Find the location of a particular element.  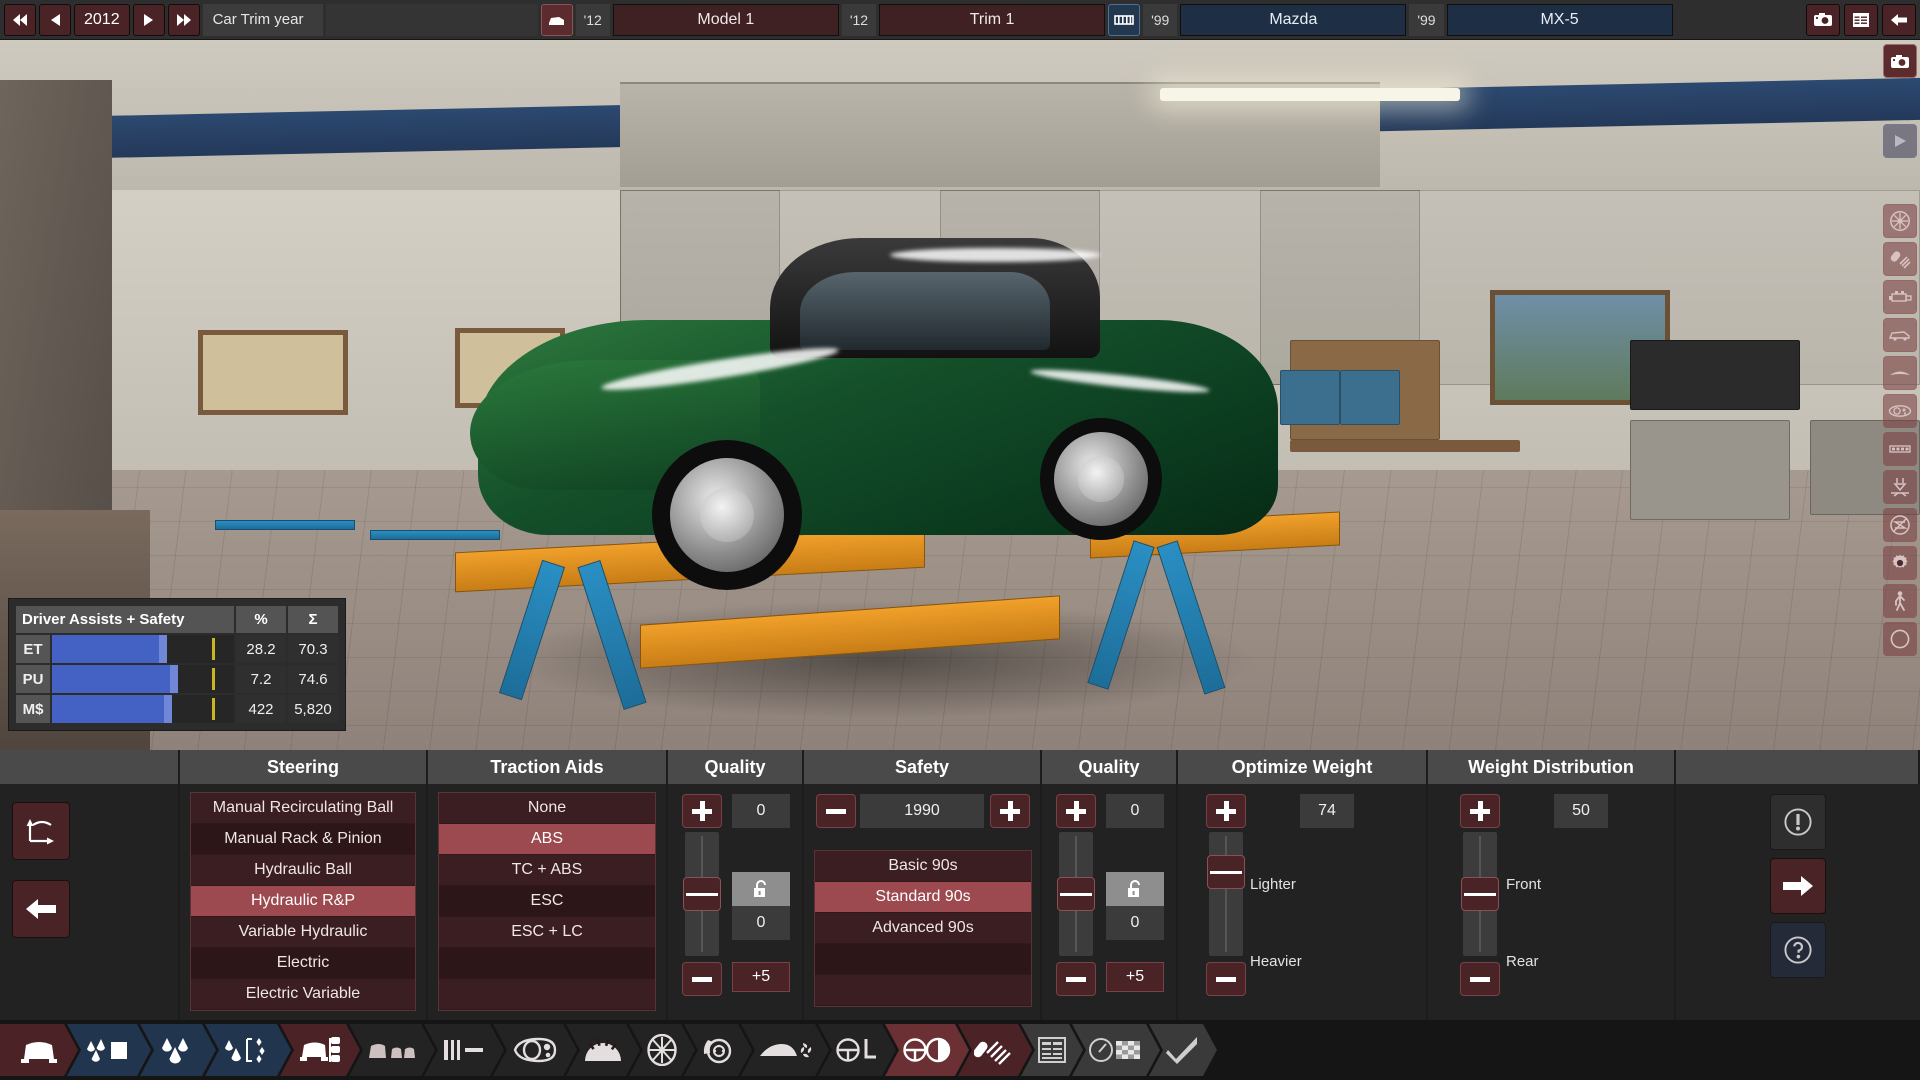

help-icon is located at coordinates (1798, 950).